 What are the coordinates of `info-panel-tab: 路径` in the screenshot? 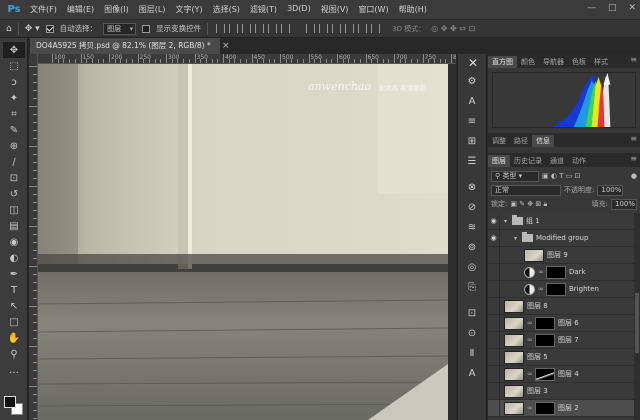 It's located at (521, 141).